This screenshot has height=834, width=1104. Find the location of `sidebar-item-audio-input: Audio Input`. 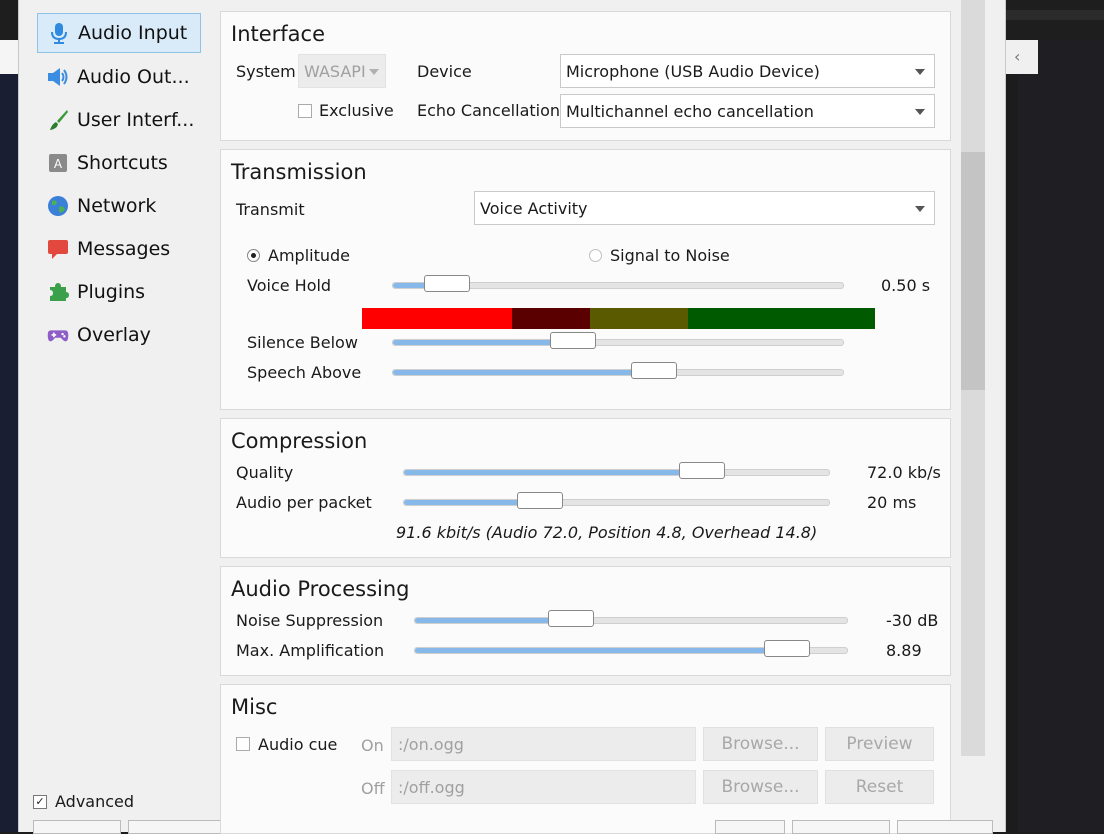

sidebar-item-audio-input: Audio Input is located at coordinates (119, 33).